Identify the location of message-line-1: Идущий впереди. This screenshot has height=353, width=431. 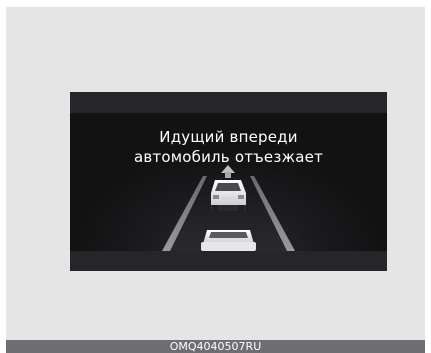
(228, 137).